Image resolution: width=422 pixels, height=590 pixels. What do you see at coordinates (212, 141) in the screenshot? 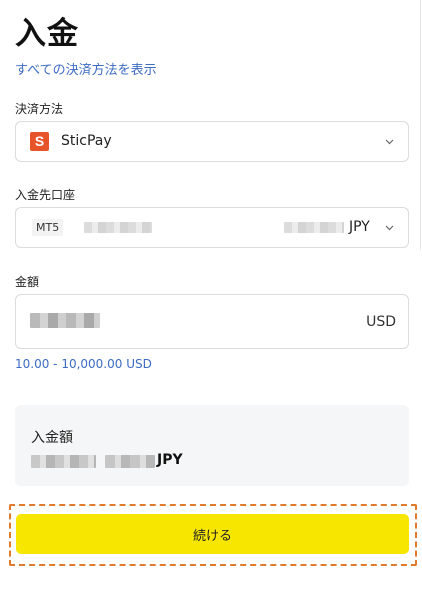
I see `payment-method-select: S SticPay` at bounding box center [212, 141].